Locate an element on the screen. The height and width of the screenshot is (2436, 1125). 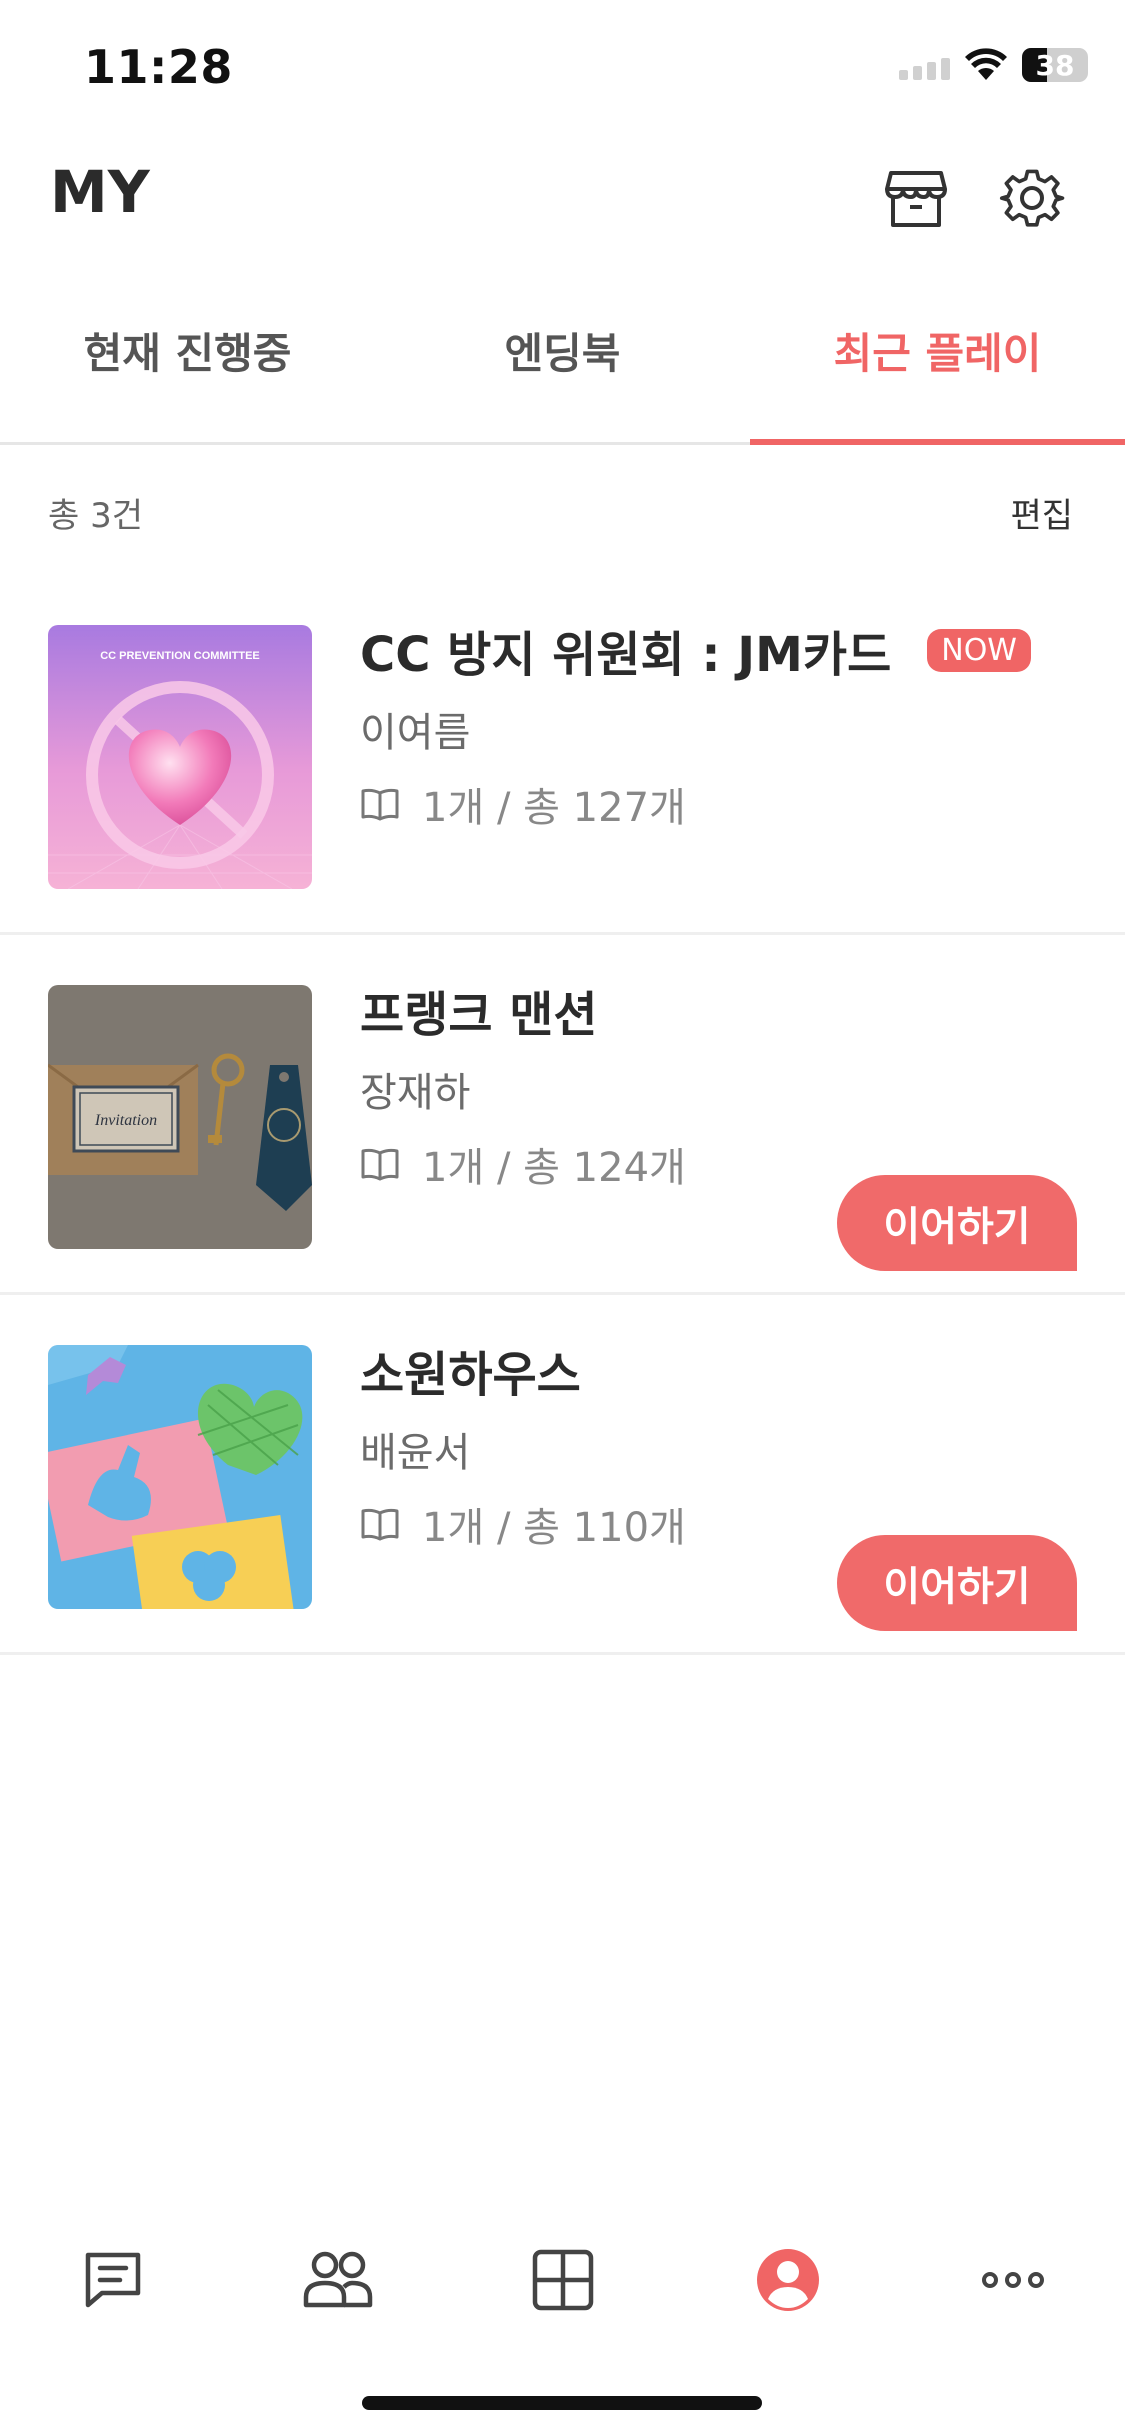
cover-title: Invitation is located at coordinates (125, 1120).